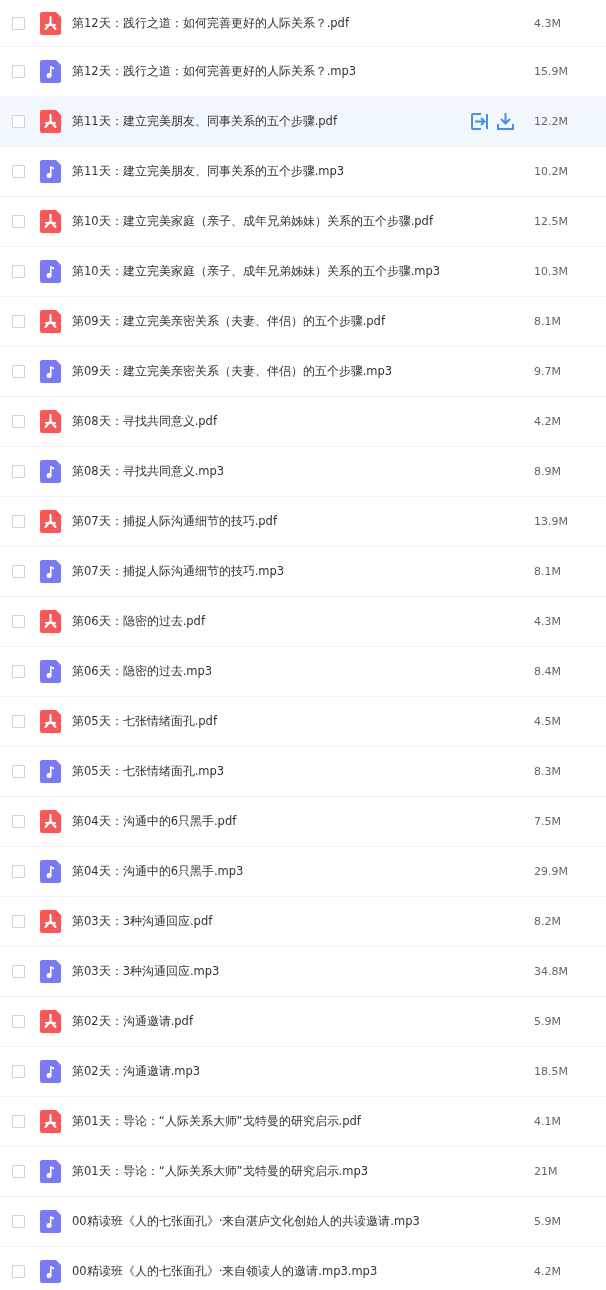  Describe the element at coordinates (257, 271) in the screenshot. I see `file-name: 第10天：建立完美家庭（亲子、成年兄弟姊妹）关系的五个步骤.mp3` at that location.